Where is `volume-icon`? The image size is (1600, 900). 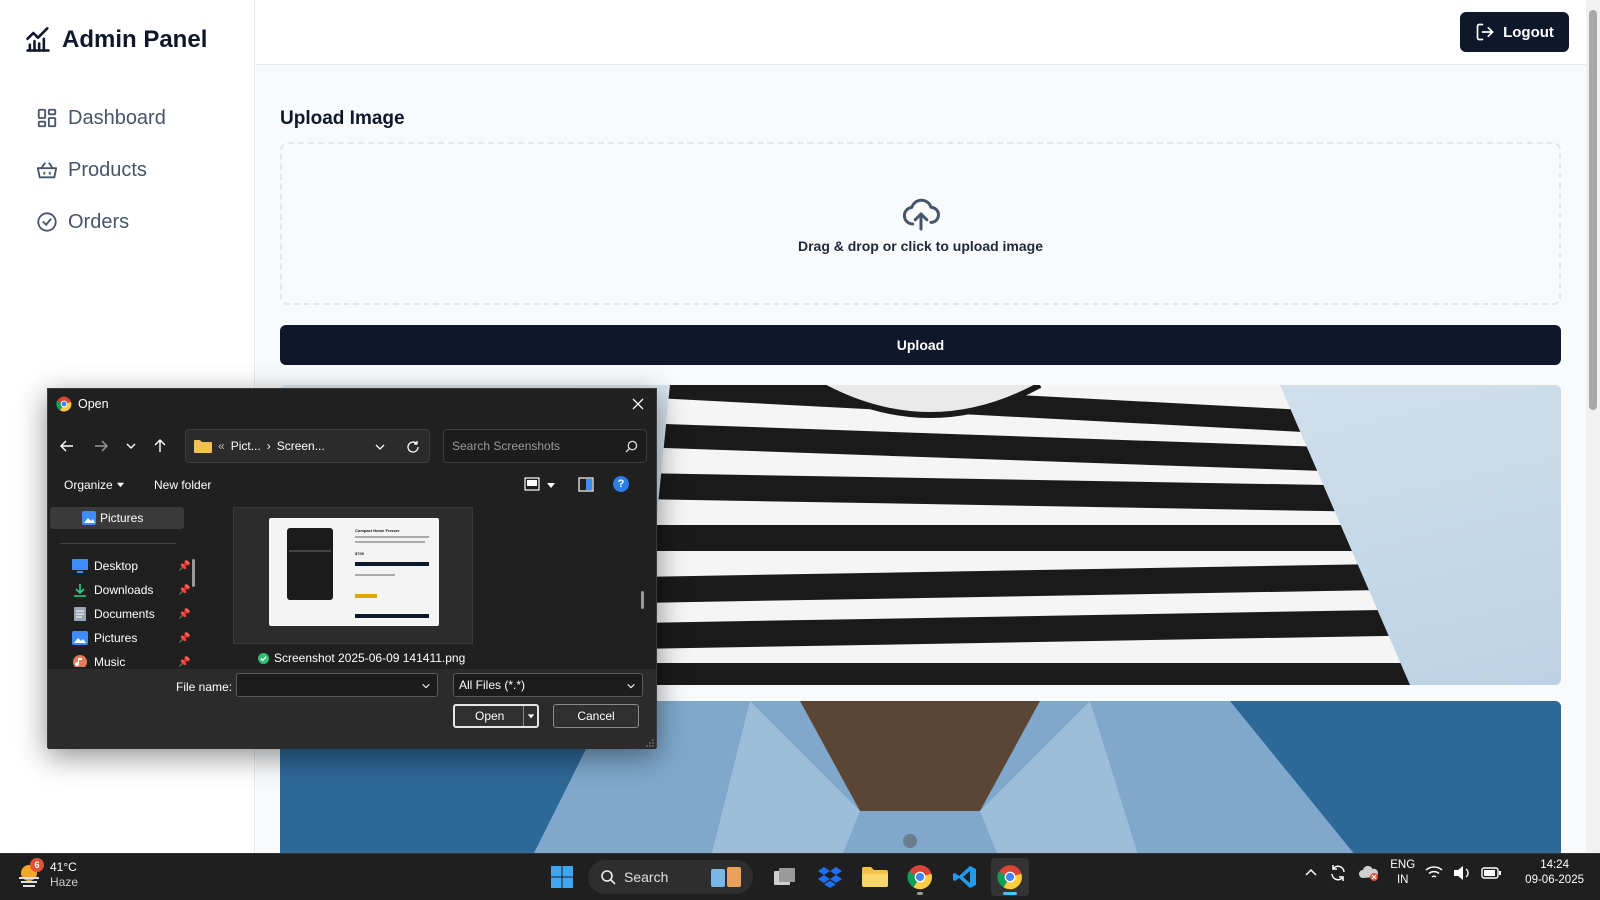 volume-icon is located at coordinates (1462, 873).